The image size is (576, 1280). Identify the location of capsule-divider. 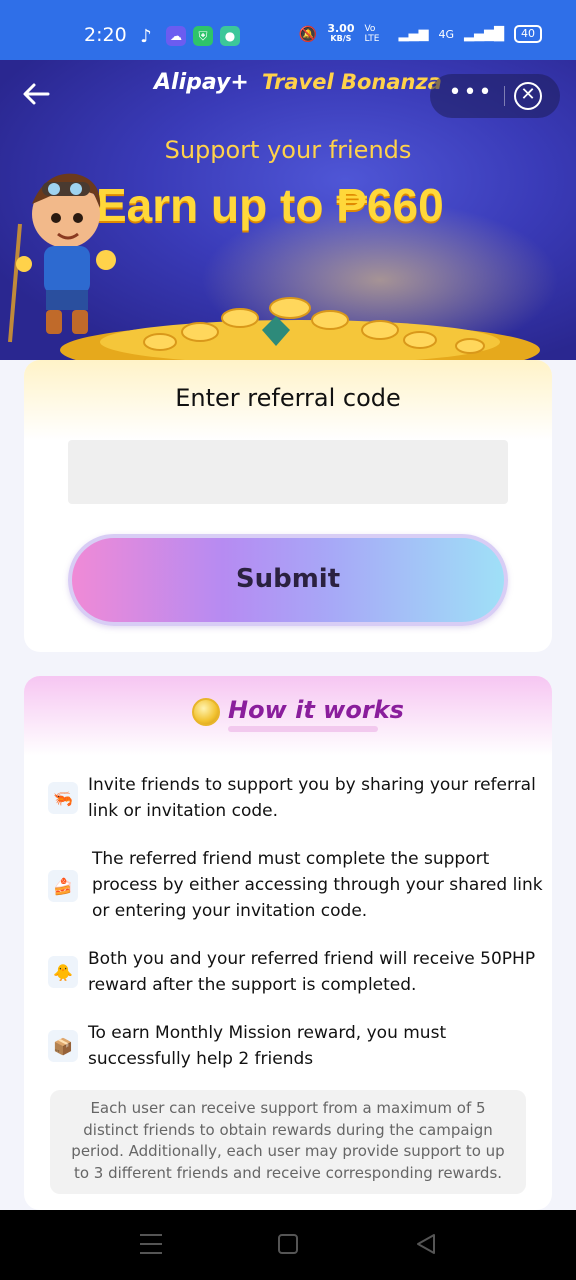
(504, 96).